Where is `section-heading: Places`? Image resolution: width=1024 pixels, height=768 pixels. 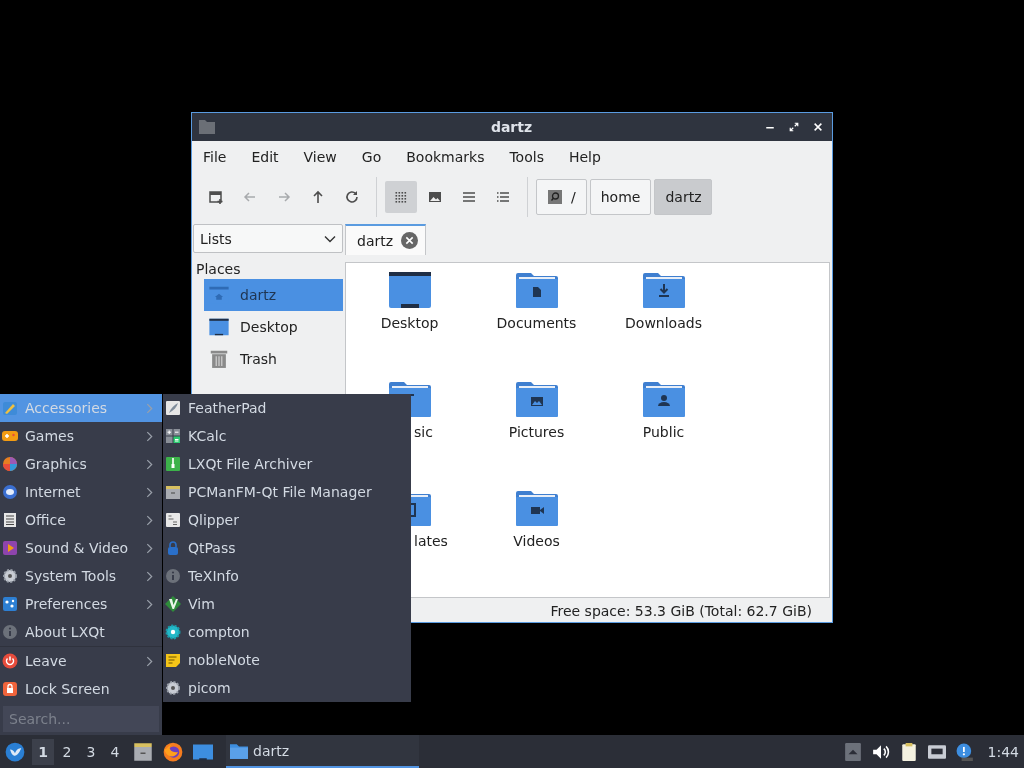
section-heading: Places is located at coordinates (218, 269).